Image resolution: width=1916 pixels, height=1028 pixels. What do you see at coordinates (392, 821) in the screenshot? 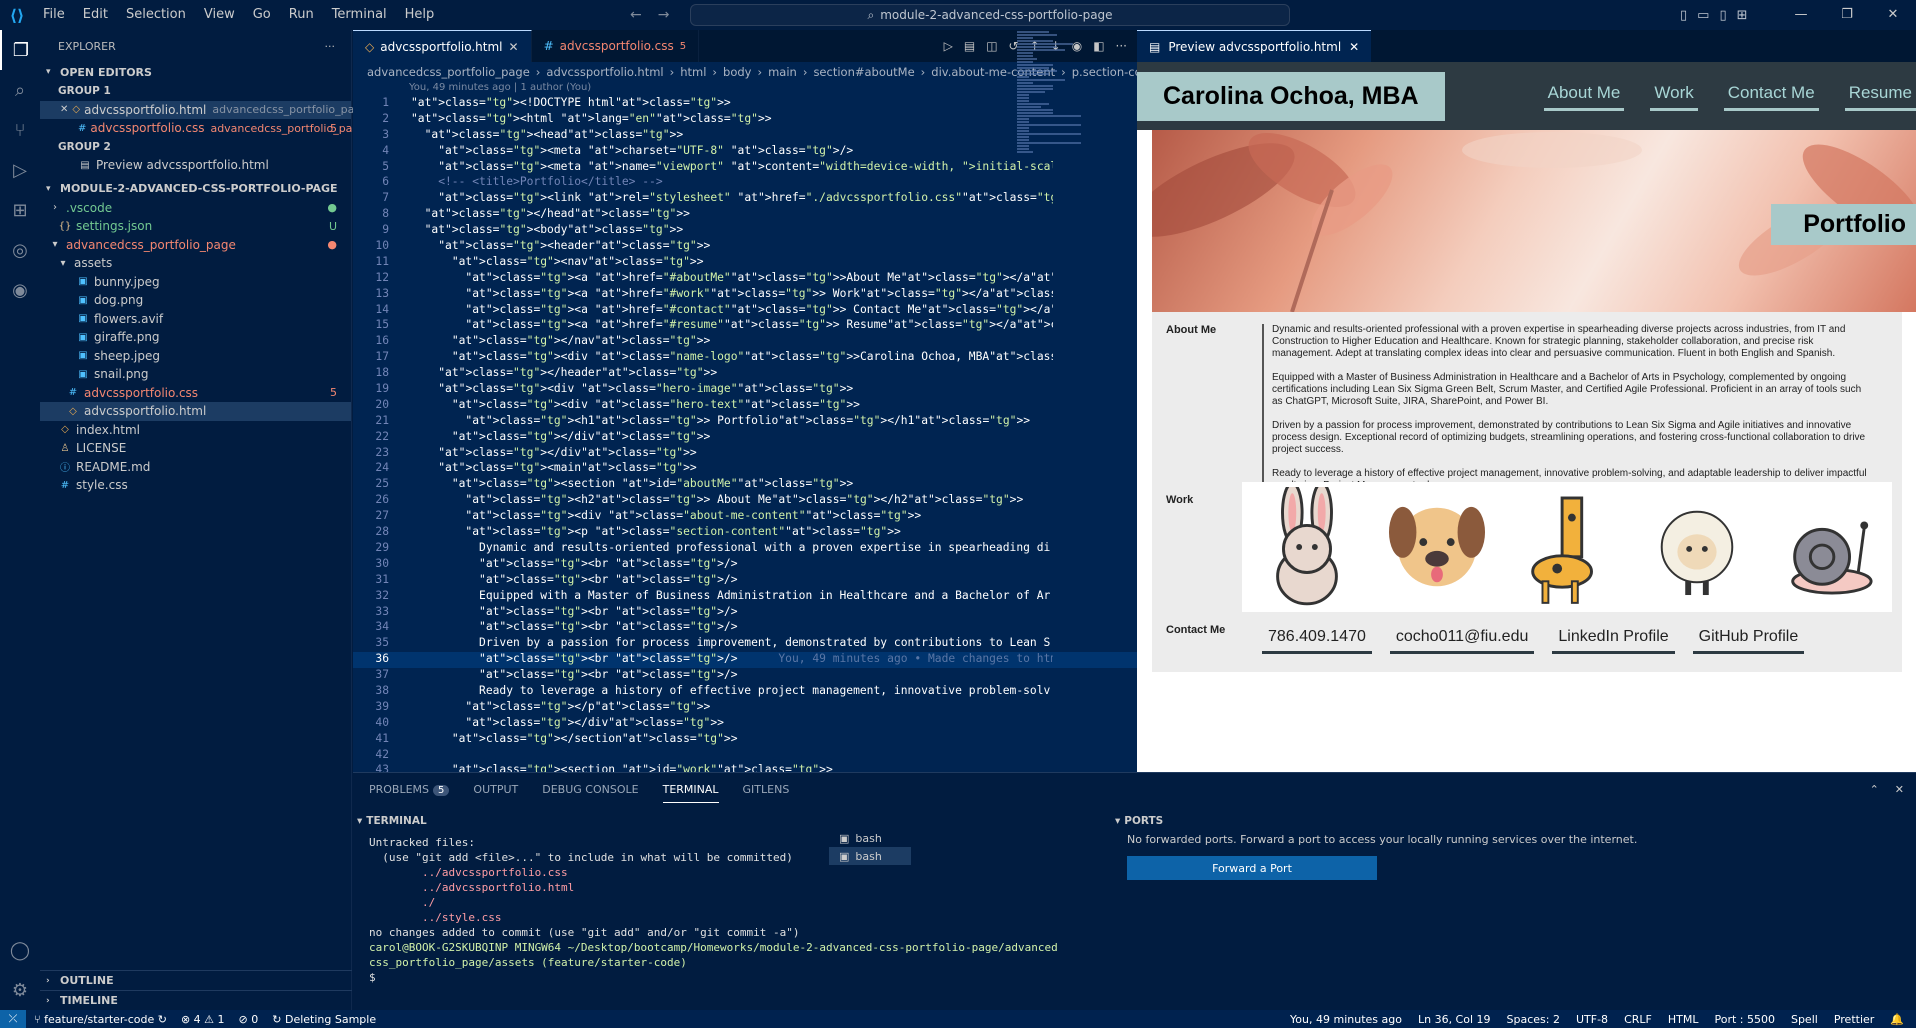
I see `terminal-header: ▾ TERMINAL` at bounding box center [392, 821].